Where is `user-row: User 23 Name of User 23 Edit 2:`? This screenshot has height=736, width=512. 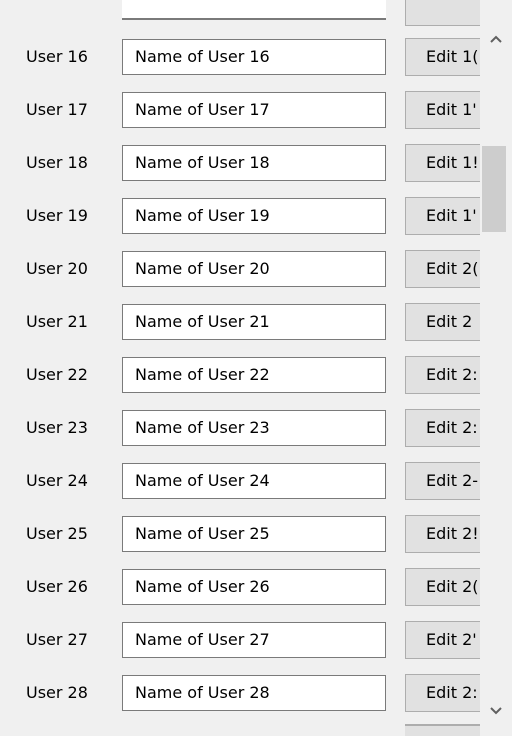 user-row: User 23 Name of User 23 Edit 2: is located at coordinates (240, 428).